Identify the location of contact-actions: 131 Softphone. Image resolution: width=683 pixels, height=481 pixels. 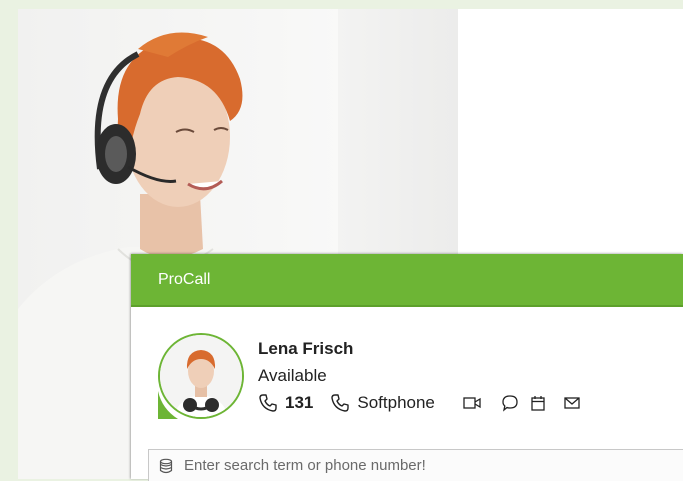
(419, 403).